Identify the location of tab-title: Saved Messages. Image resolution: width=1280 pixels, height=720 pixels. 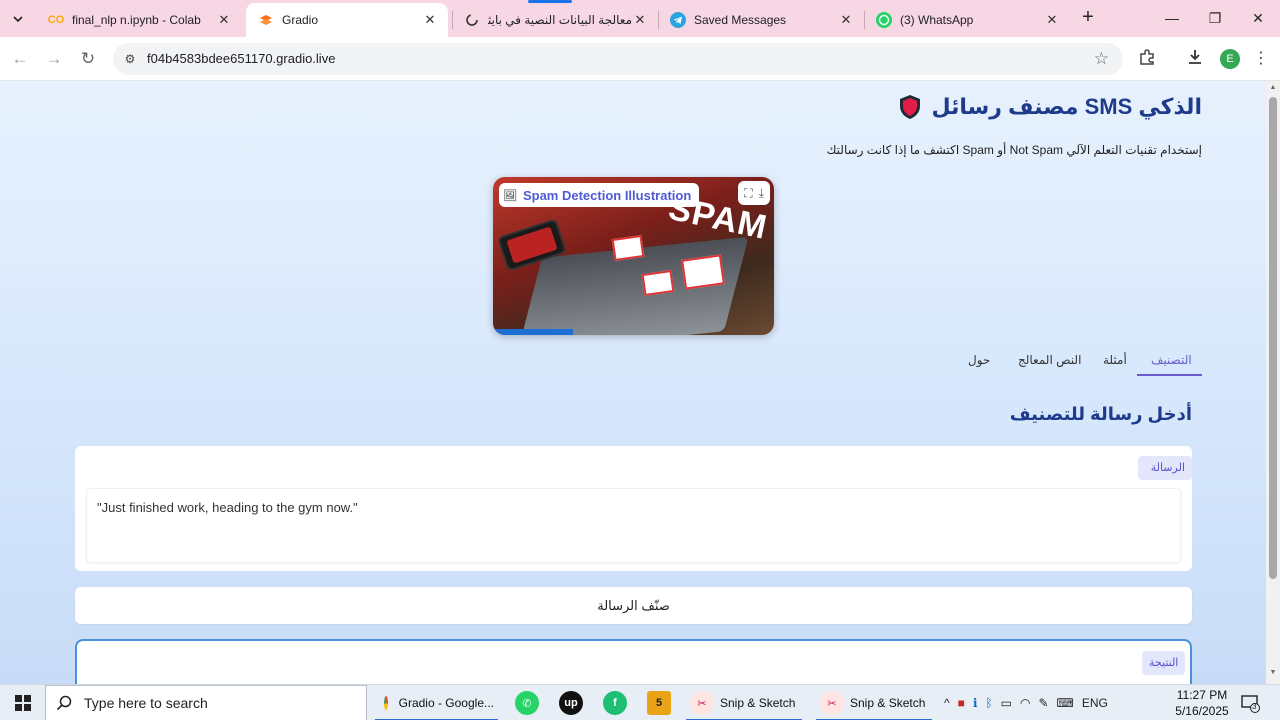
(740, 20).